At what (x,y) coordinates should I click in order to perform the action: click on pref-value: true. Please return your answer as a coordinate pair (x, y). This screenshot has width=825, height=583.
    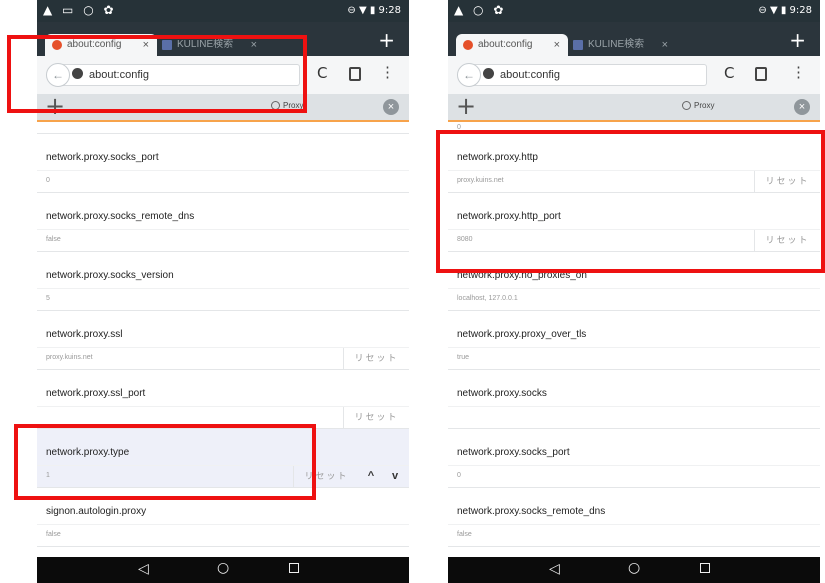
    Looking at the image, I should click on (463, 357).